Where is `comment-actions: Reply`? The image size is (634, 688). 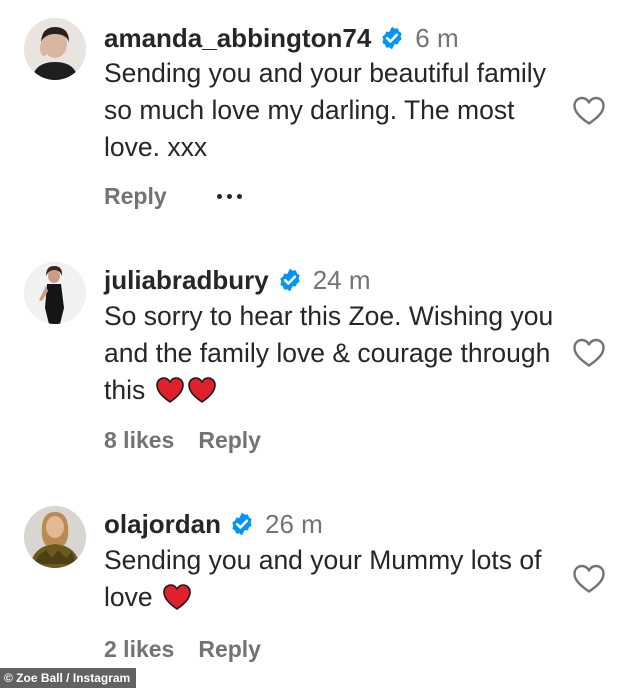 comment-actions: Reply is located at coordinates (175, 196).